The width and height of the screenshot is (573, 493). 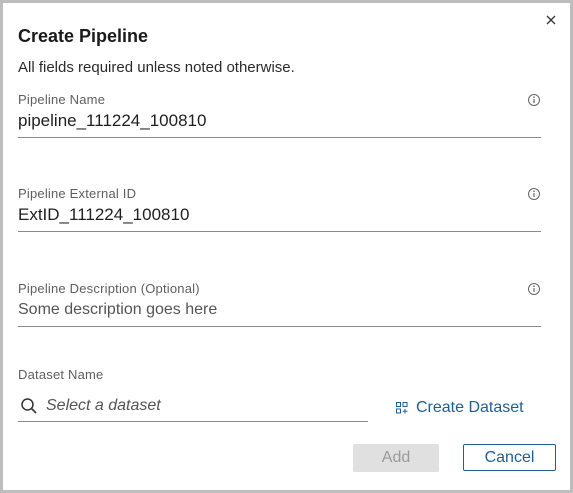 What do you see at coordinates (279, 218) in the screenshot?
I see `external-id-input: ExtID_111224_100810` at bounding box center [279, 218].